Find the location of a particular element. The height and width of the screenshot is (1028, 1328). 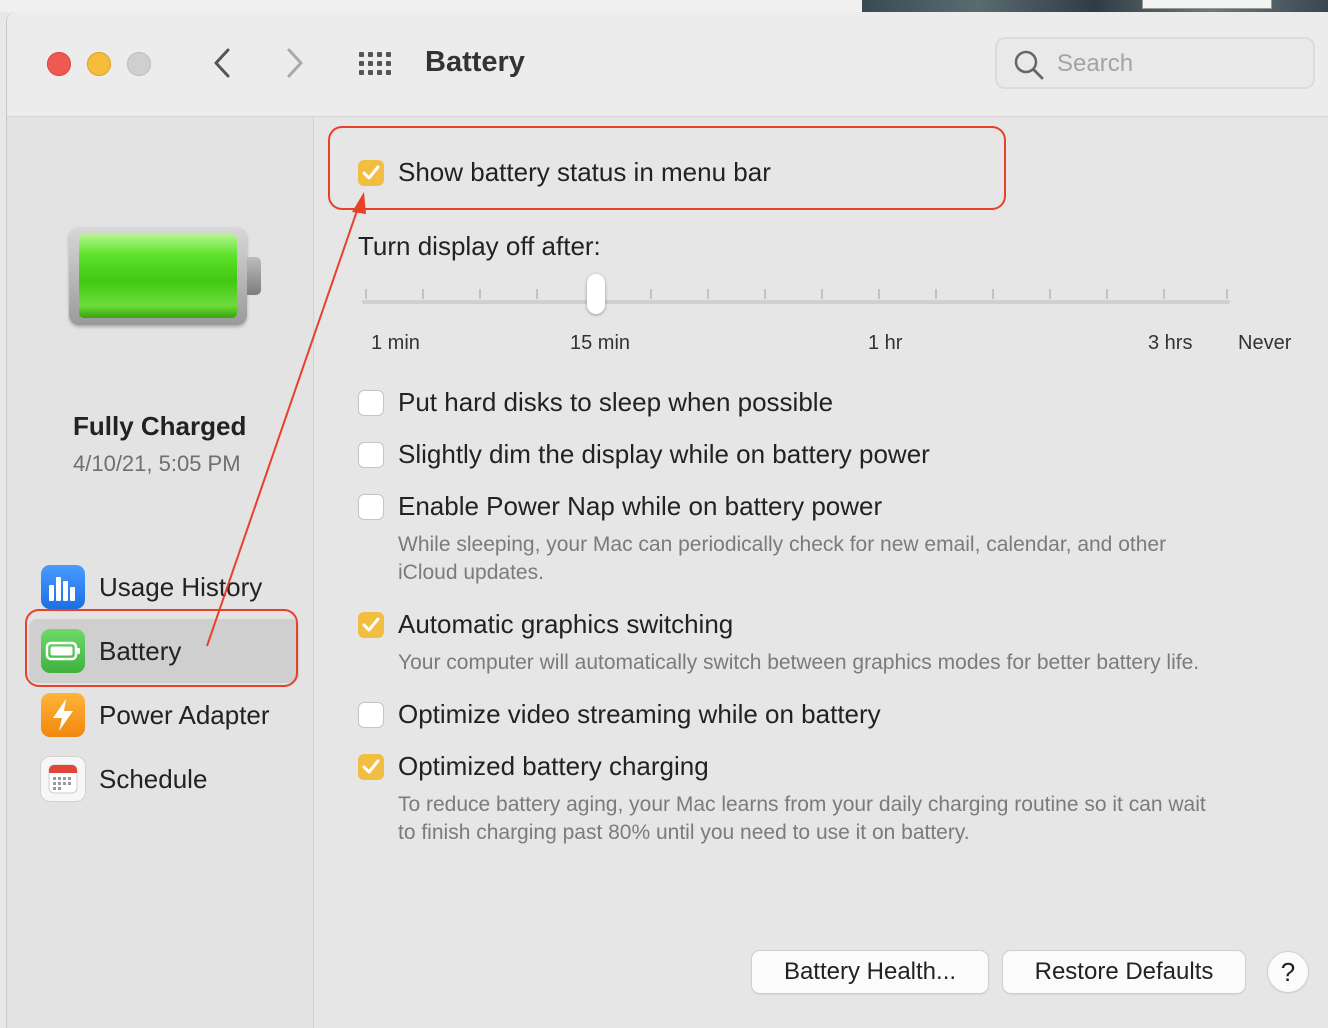

annotation-arrow is located at coordinates (286, 419).